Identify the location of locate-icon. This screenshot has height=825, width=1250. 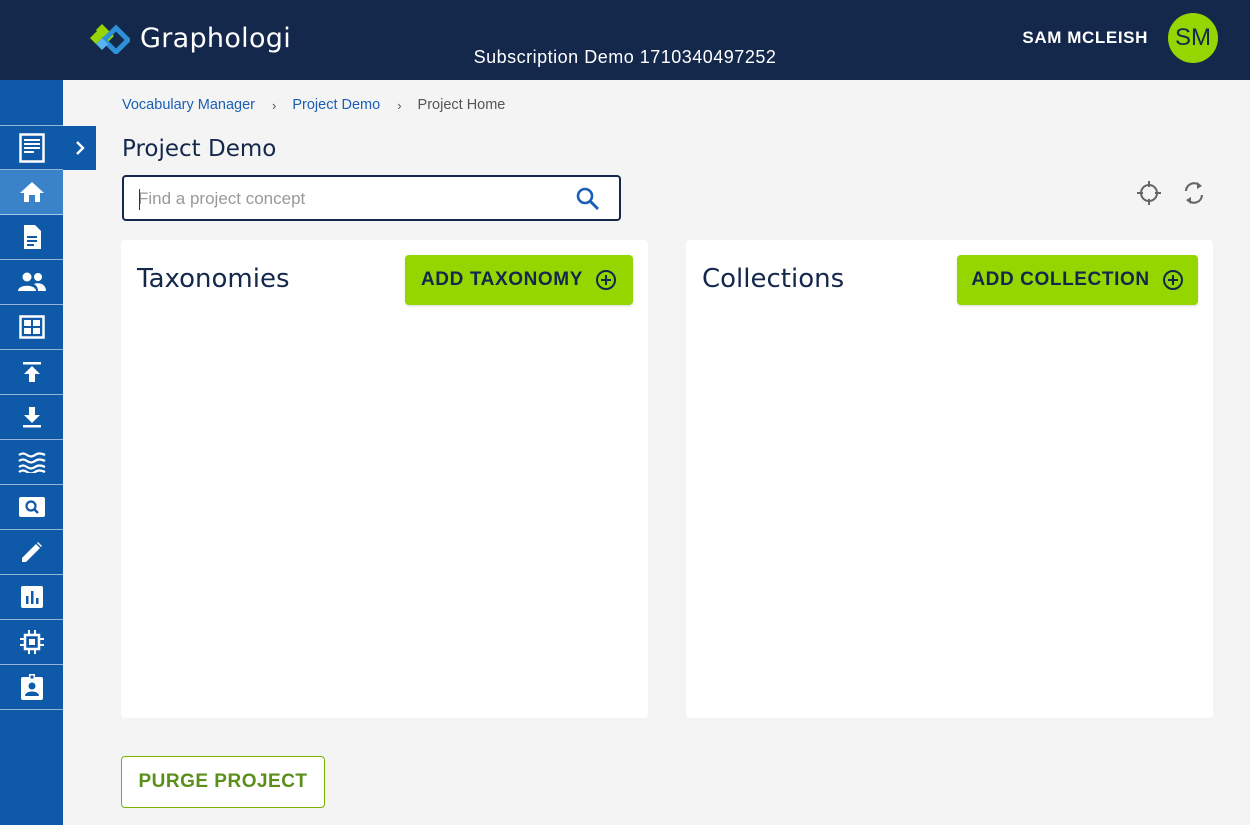
(1149, 193).